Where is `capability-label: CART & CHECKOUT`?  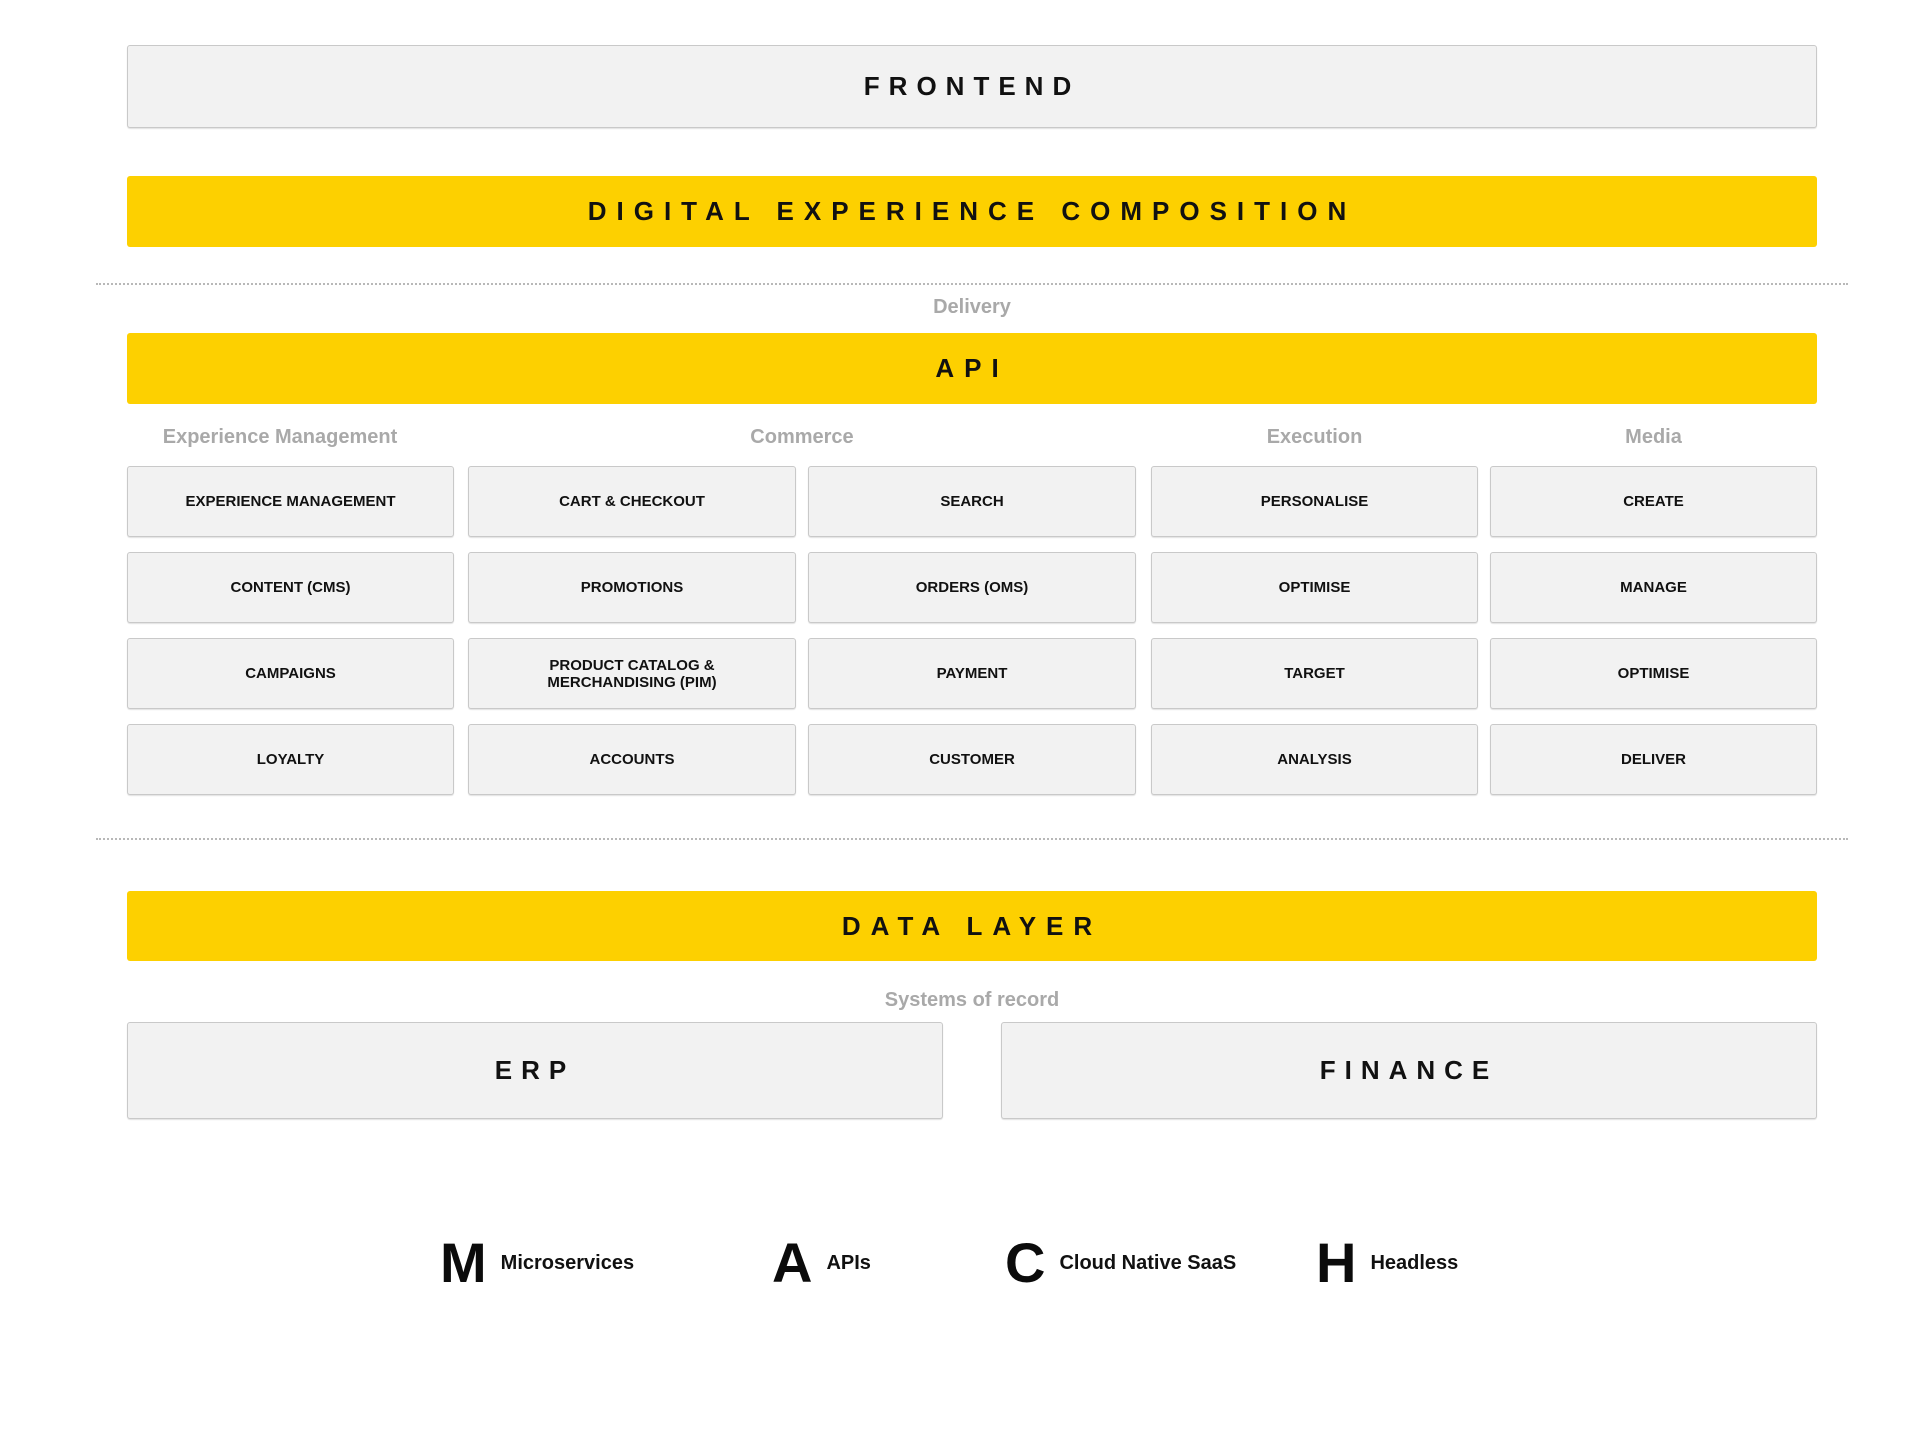
capability-label: CART & CHECKOUT is located at coordinates (632, 501).